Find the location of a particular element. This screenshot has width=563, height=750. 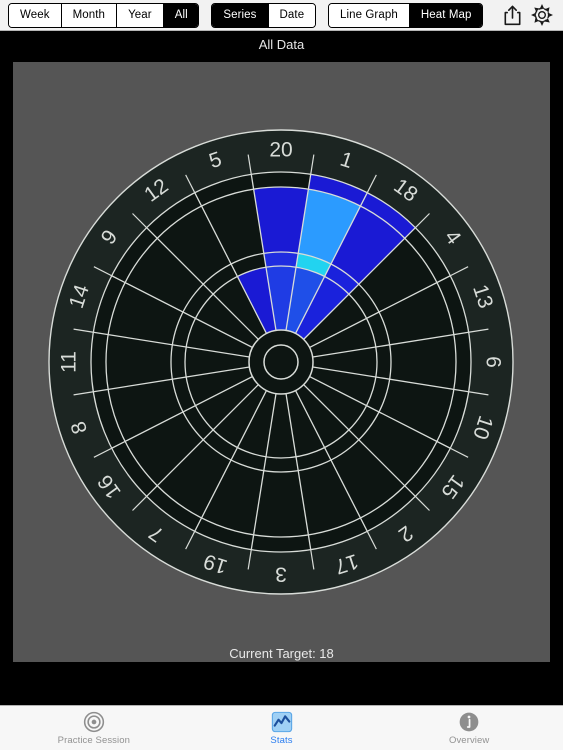

tab-overview: Overview is located at coordinates (469, 728).